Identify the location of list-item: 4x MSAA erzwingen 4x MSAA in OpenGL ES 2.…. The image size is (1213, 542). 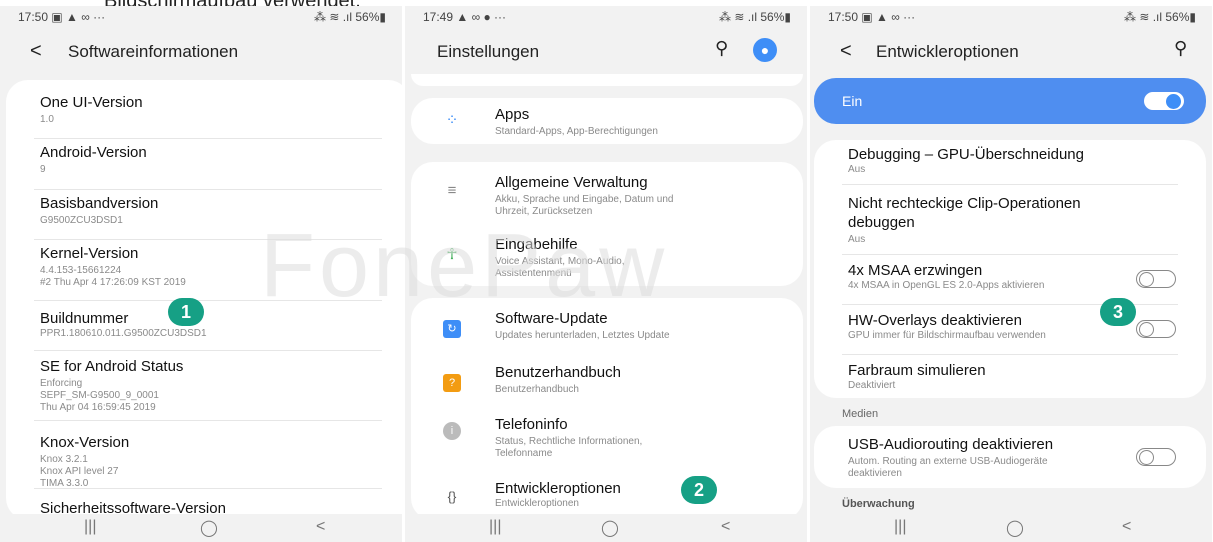
(1010, 280).